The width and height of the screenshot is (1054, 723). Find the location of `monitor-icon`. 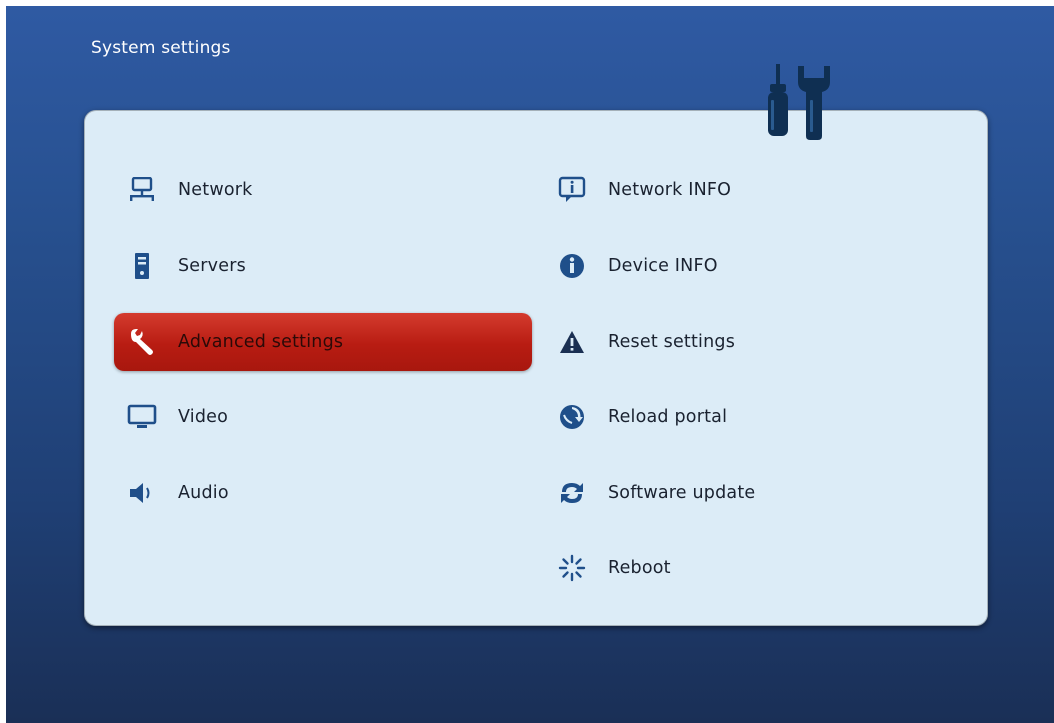

monitor-icon is located at coordinates (142, 417).